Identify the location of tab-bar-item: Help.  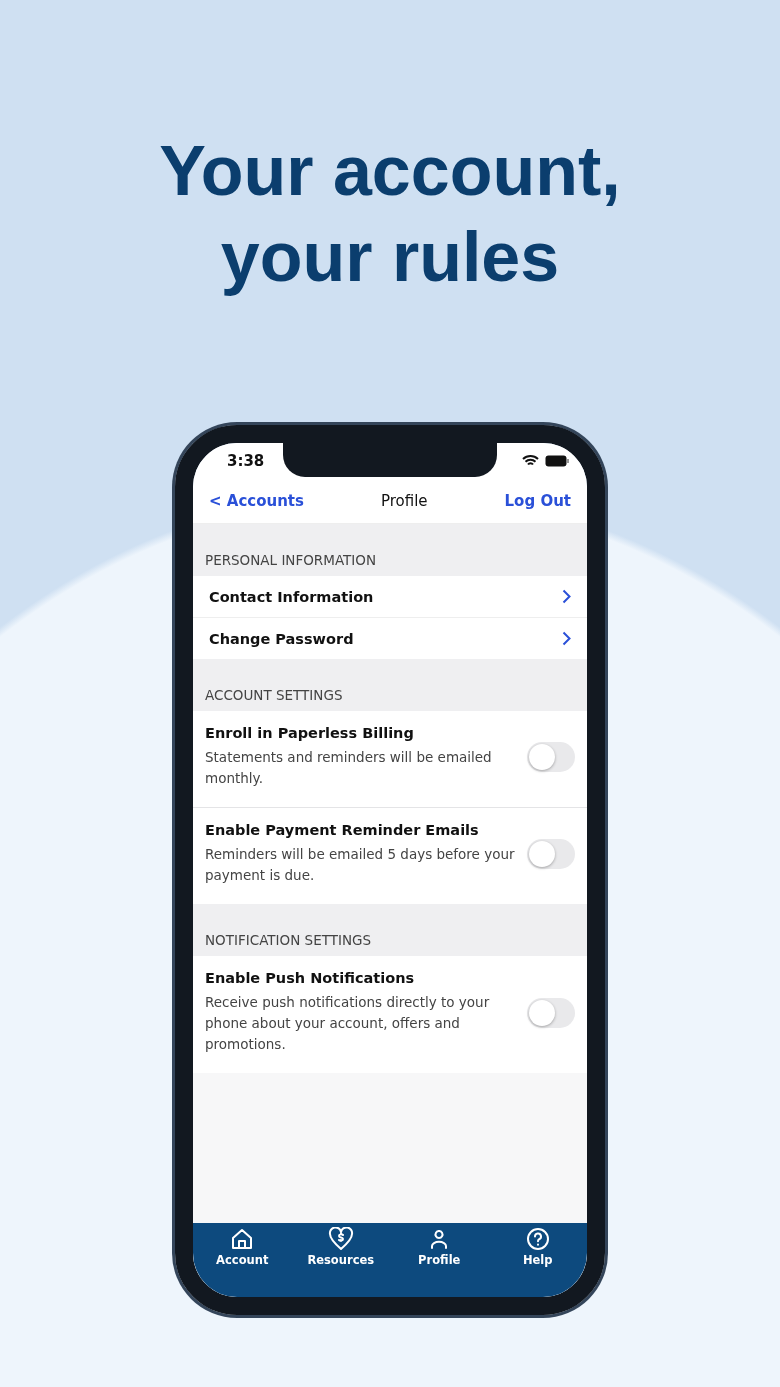
(537, 1262).